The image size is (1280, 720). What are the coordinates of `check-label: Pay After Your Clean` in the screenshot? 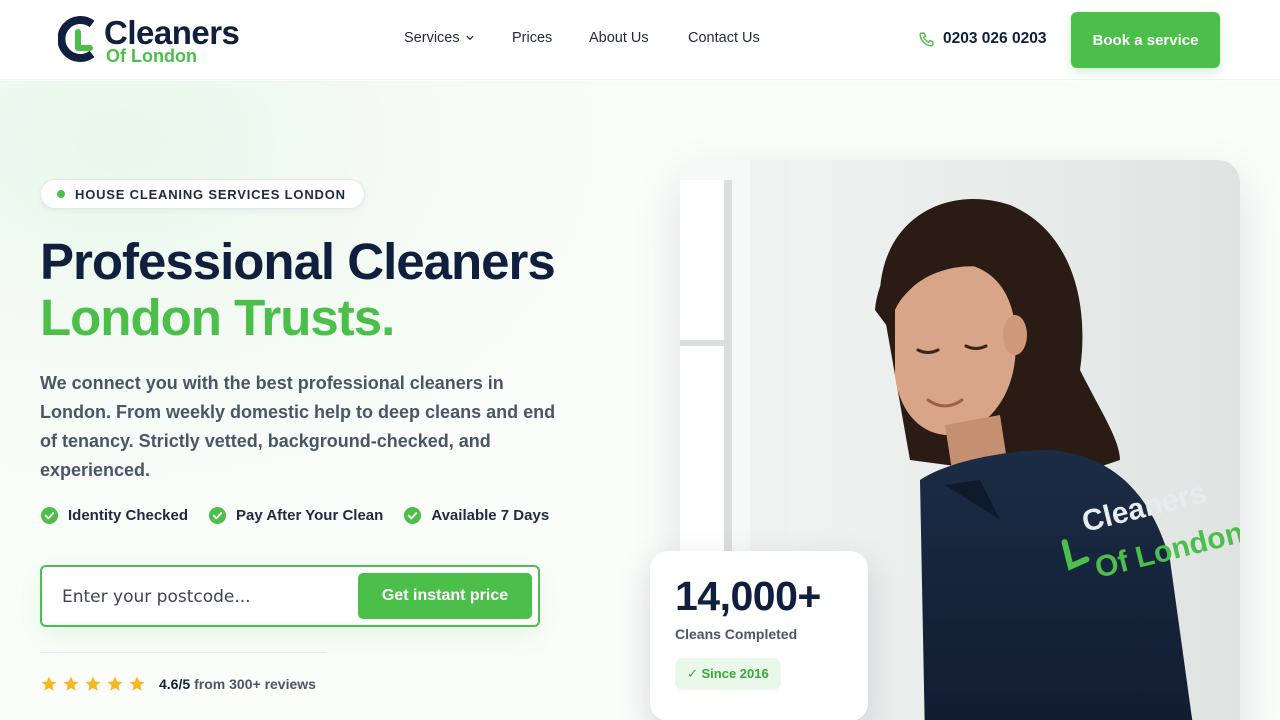 It's located at (310, 515).